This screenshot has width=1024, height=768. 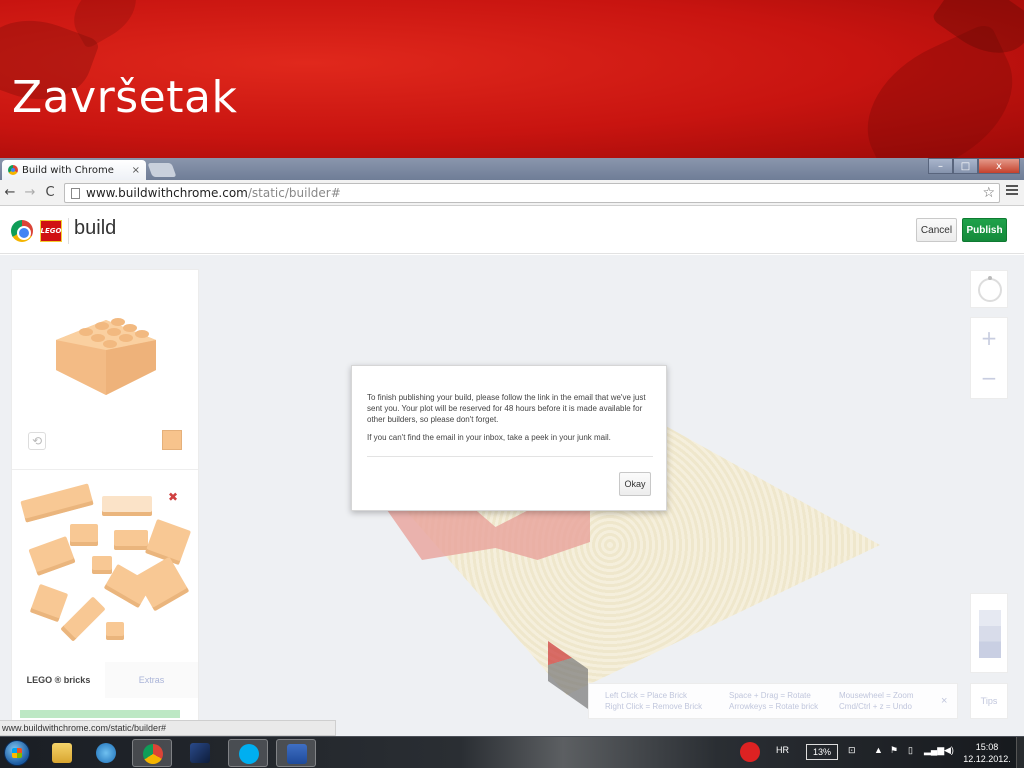 I want to click on status-url-bubble: www.buildwithchrome.com/static/builder#, so click(x=168, y=728).